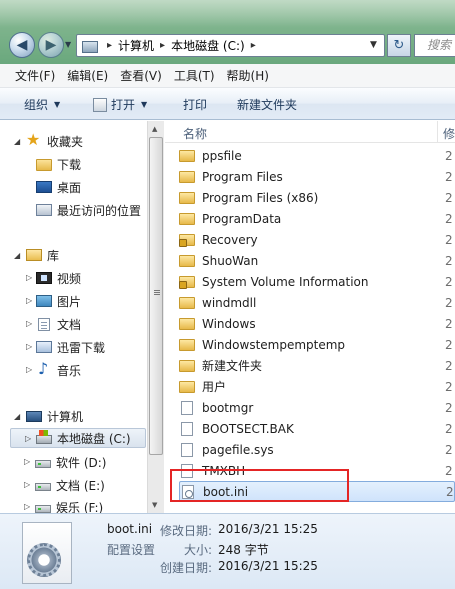  I want to click on nav-computer: ◢ 计算机, so click(48, 416).